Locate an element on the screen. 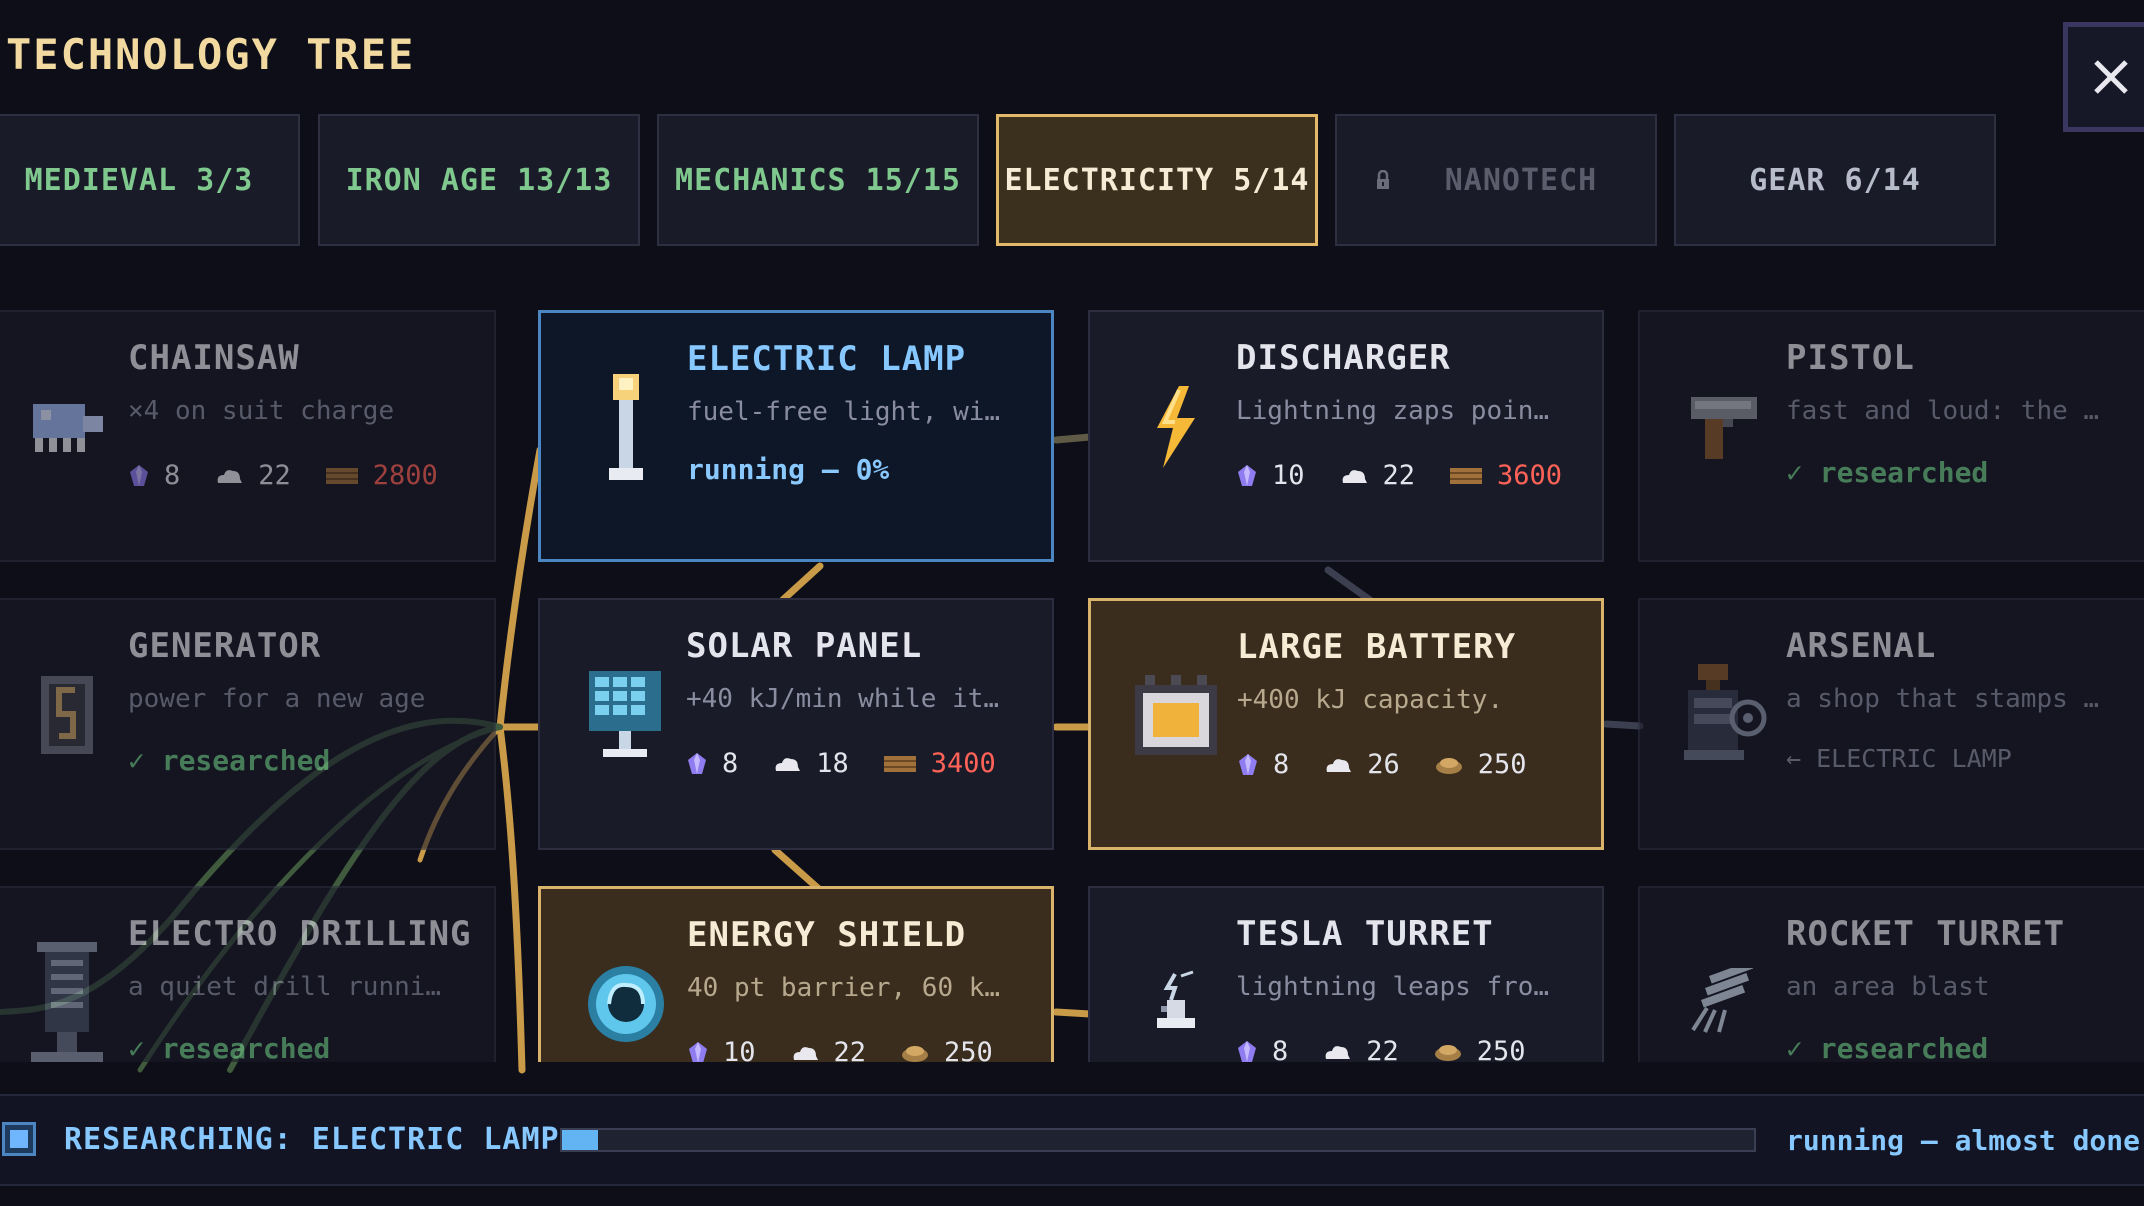 This screenshot has height=1206, width=2144. tech-name: DISCHARGER is located at coordinates (1343, 358).